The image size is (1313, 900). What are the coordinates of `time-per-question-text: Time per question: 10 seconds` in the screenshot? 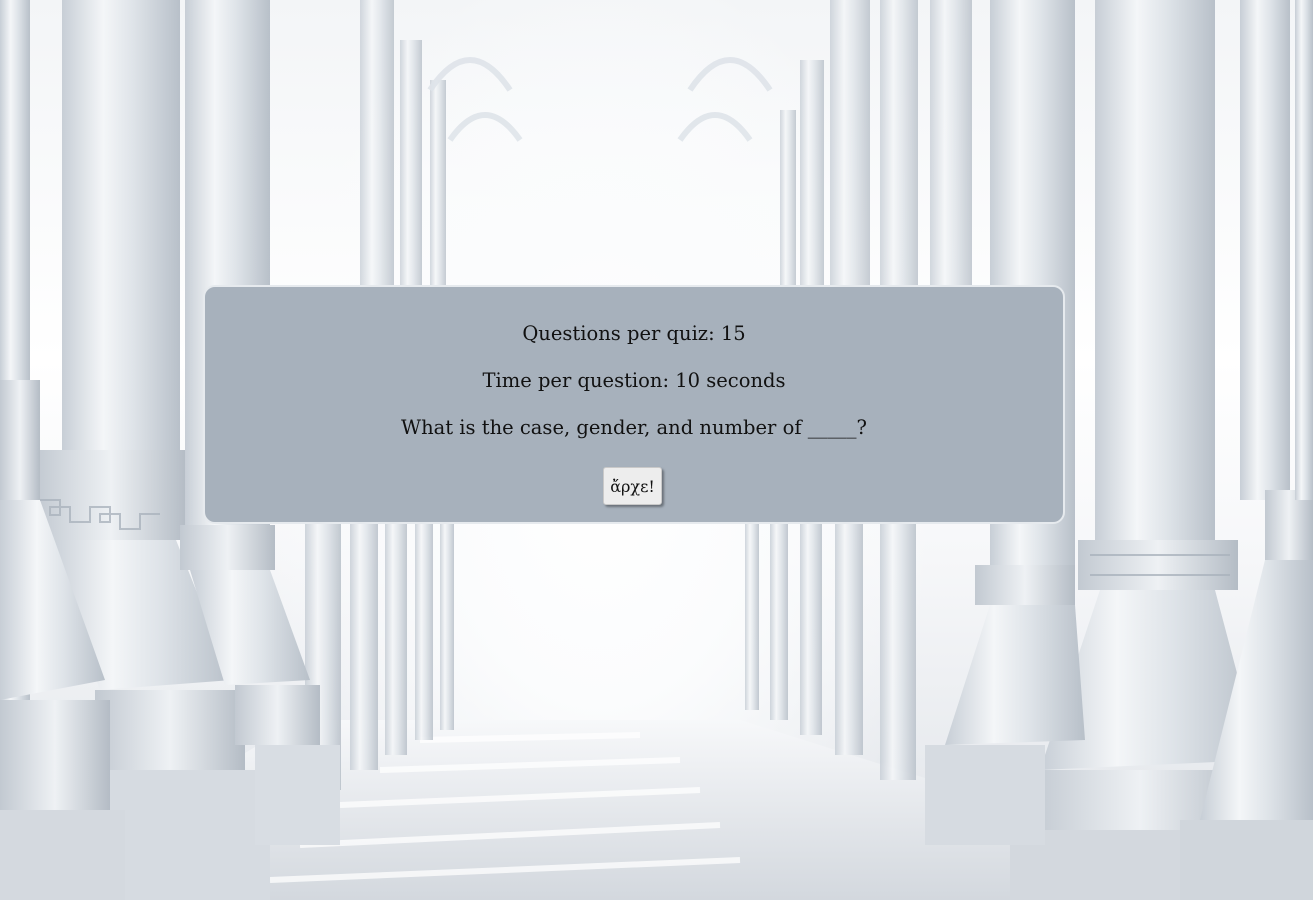 It's located at (634, 381).